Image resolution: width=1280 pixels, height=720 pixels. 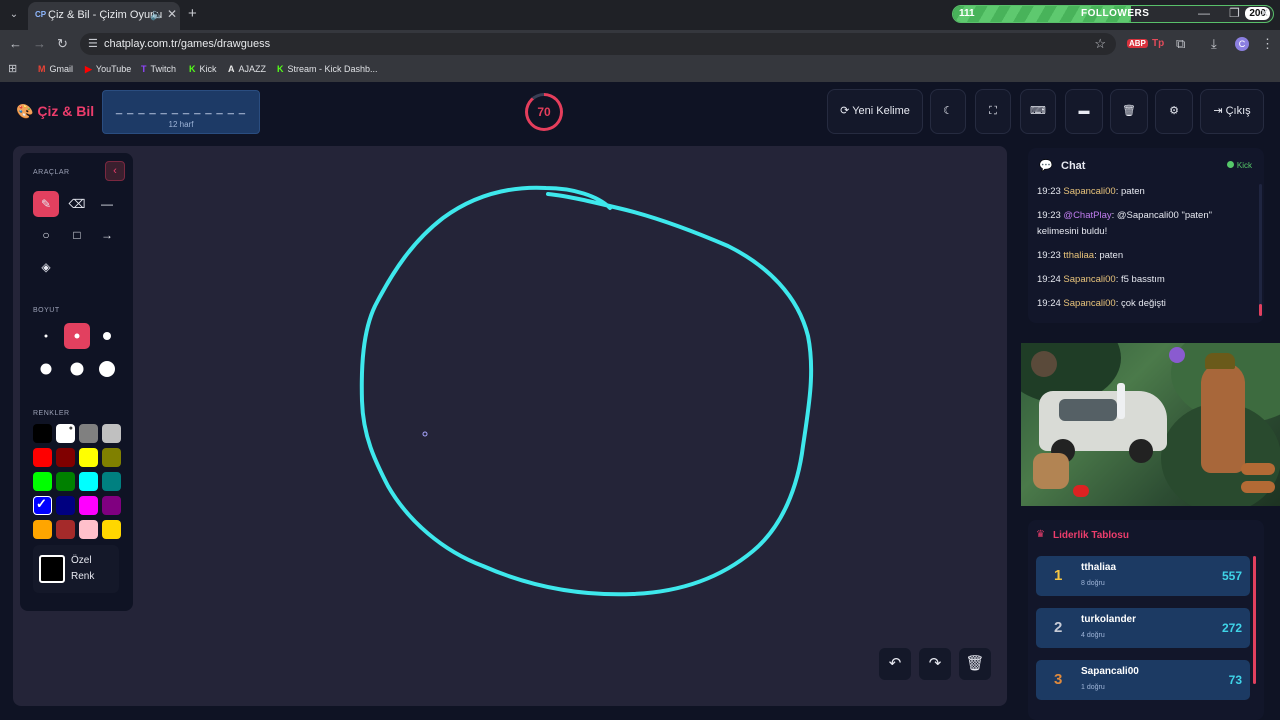 I want to click on keyboard-button: ⌨, so click(x=1038, y=111).